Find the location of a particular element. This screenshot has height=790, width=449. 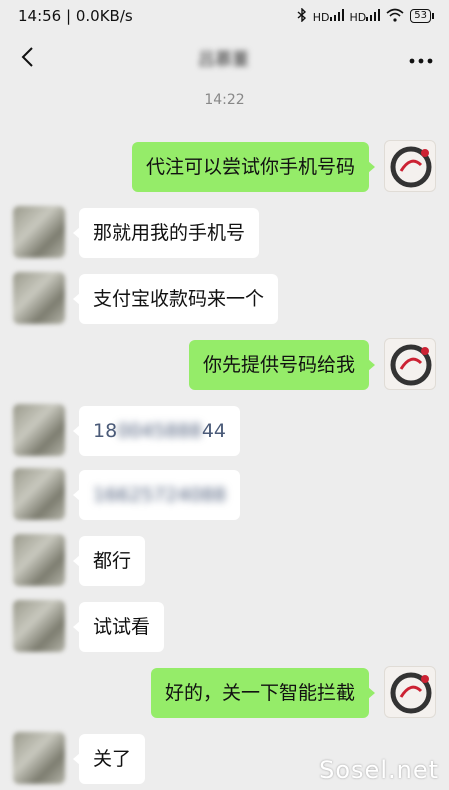

message-bubble-sent: 代注可以尝试你手机号码 is located at coordinates (253, 167).